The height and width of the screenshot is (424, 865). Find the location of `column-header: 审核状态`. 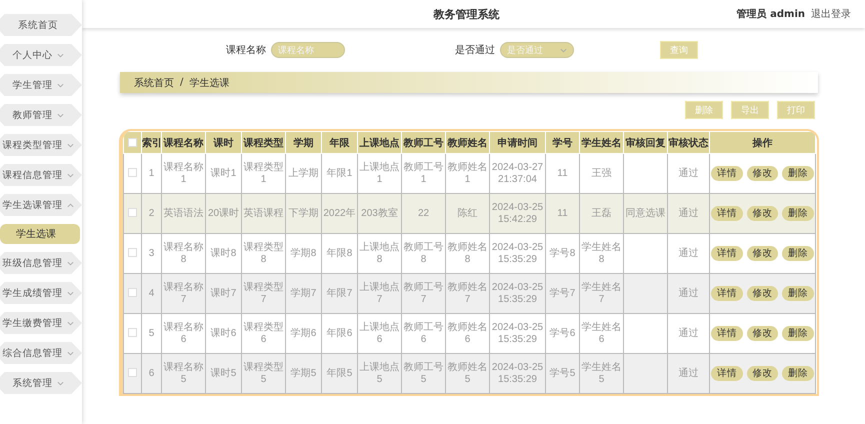

column-header: 审核状态 is located at coordinates (689, 143).